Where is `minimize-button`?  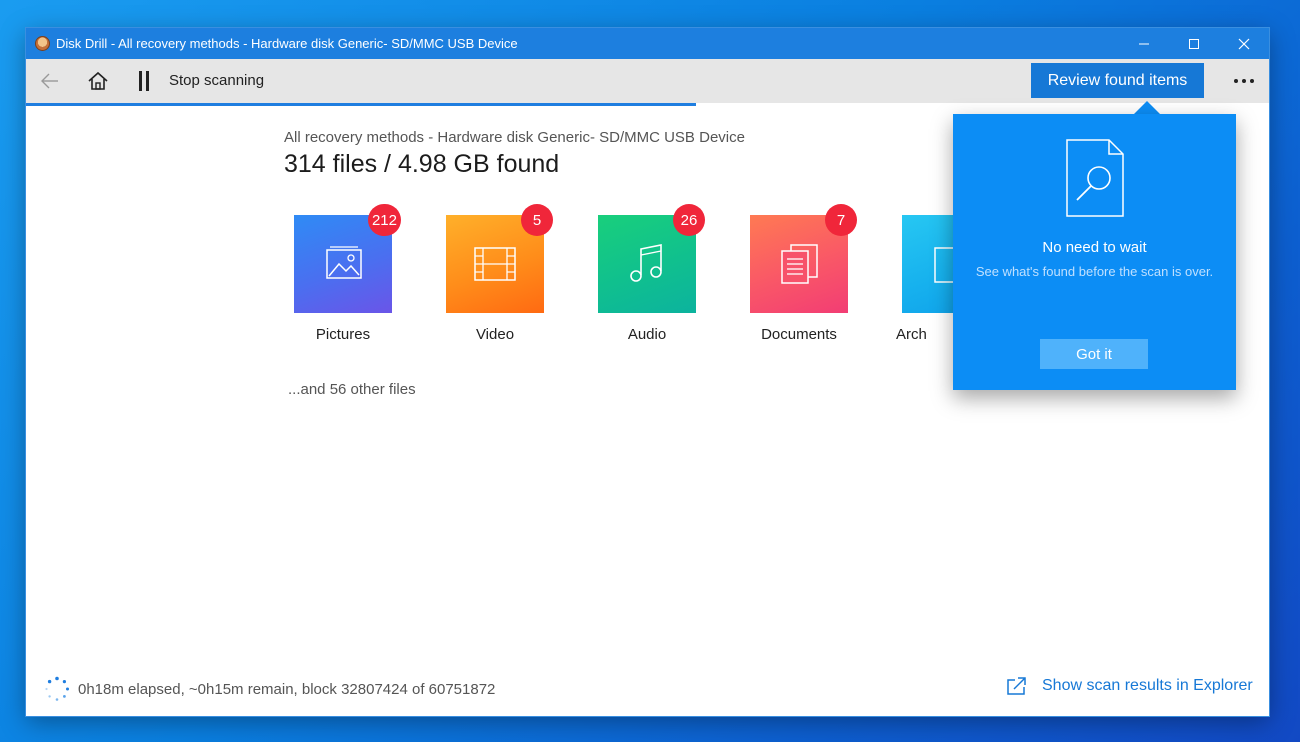 minimize-button is located at coordinates (1144, 43).